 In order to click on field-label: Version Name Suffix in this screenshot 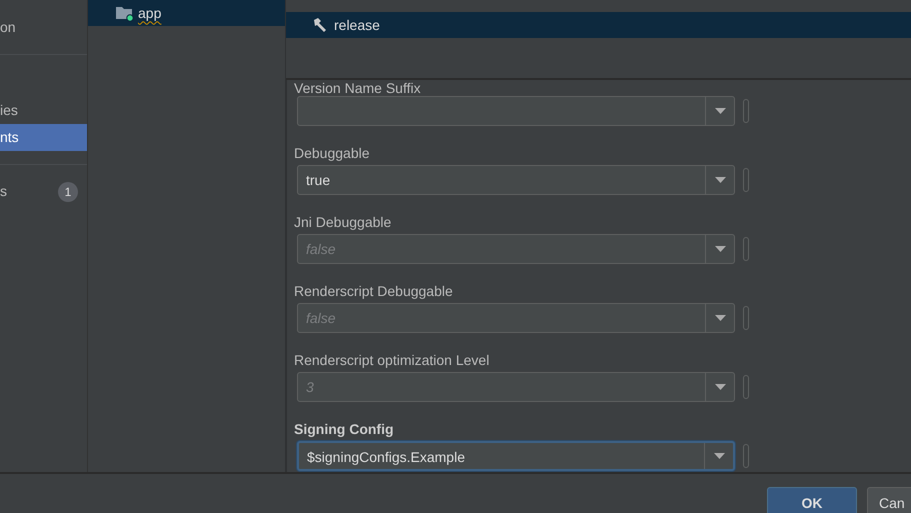, I will do `click(358, 88)`.